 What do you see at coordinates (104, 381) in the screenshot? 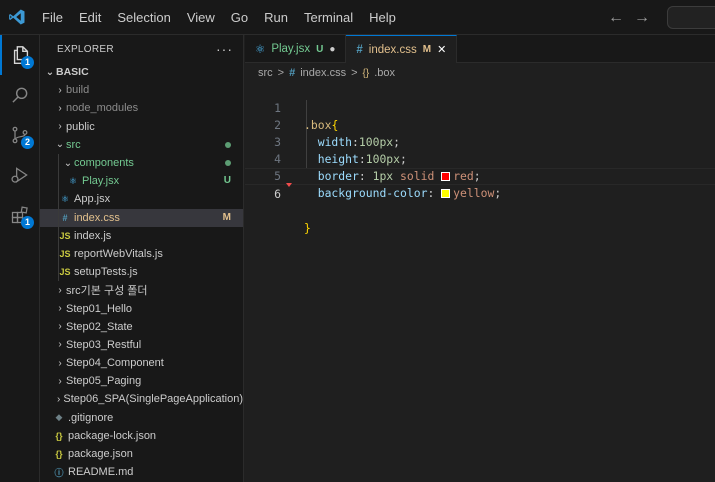
I see `tree-label: Step05_Paging` at bounding box center [104, 381].